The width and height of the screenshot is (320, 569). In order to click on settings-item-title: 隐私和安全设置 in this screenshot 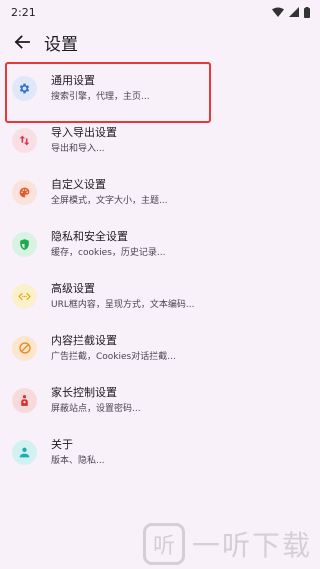, I will do `click(89, 236)`.